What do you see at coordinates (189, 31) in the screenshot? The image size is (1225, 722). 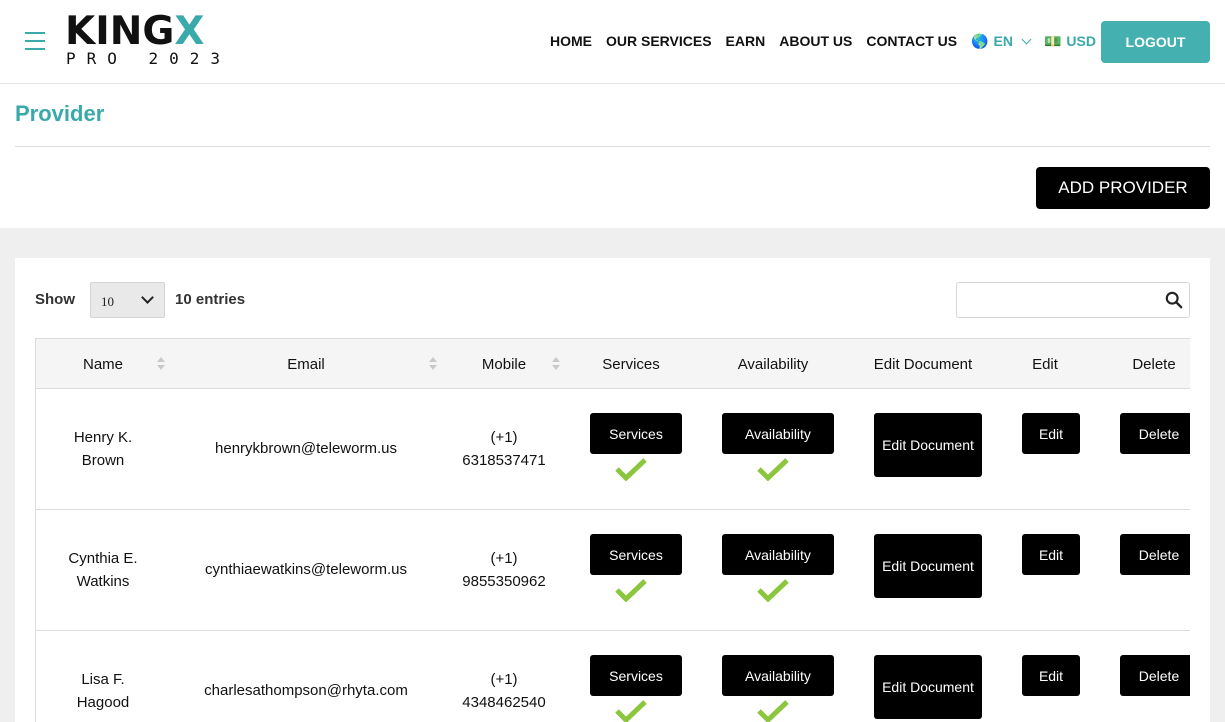 I see `logo-text-accent: X` at bounding box center [189, 31].